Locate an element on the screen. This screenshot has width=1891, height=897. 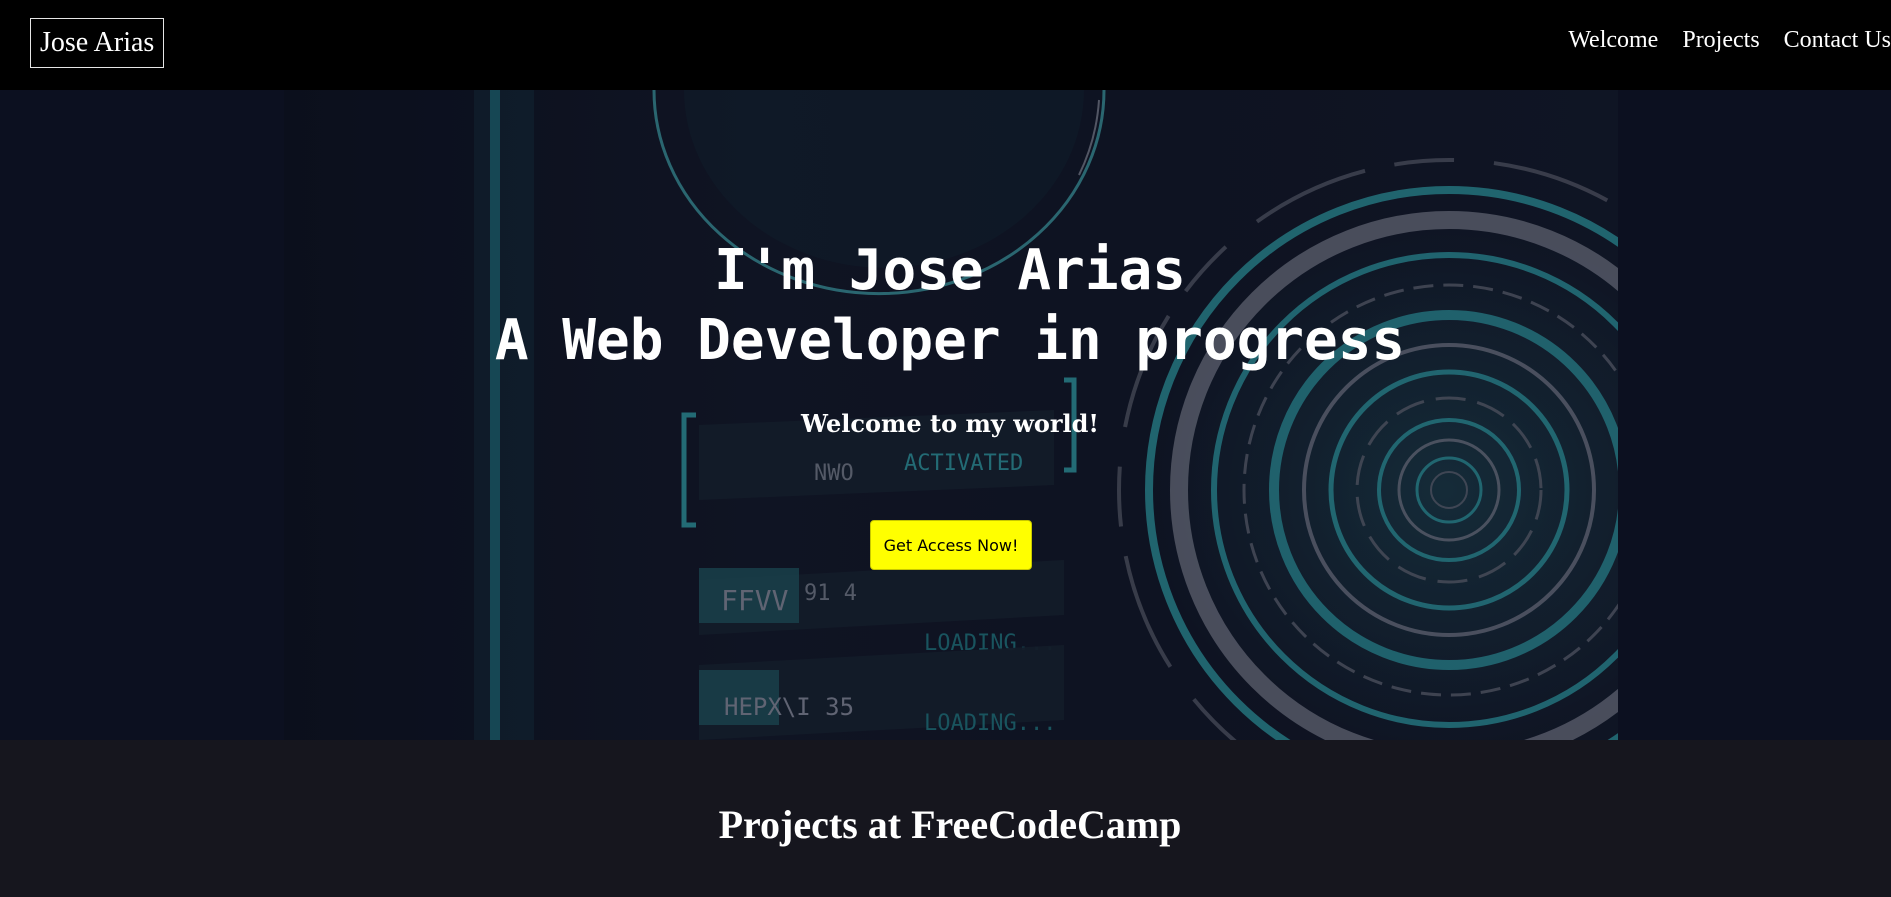
nav-link-contact-us: Contact Us is located at coordinates (1837, 40).